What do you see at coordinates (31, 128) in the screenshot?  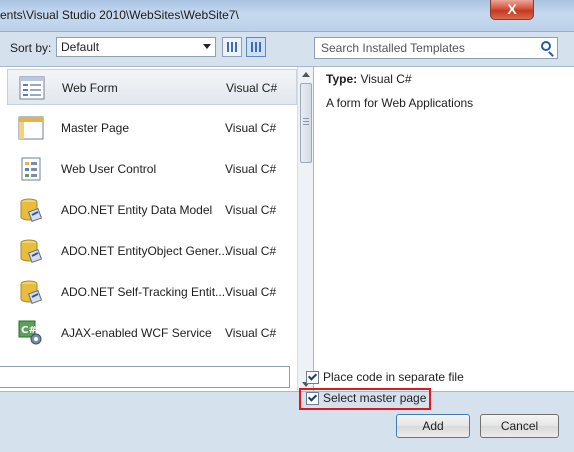 I see `master-page-icon` at bounding box center [31, 128].